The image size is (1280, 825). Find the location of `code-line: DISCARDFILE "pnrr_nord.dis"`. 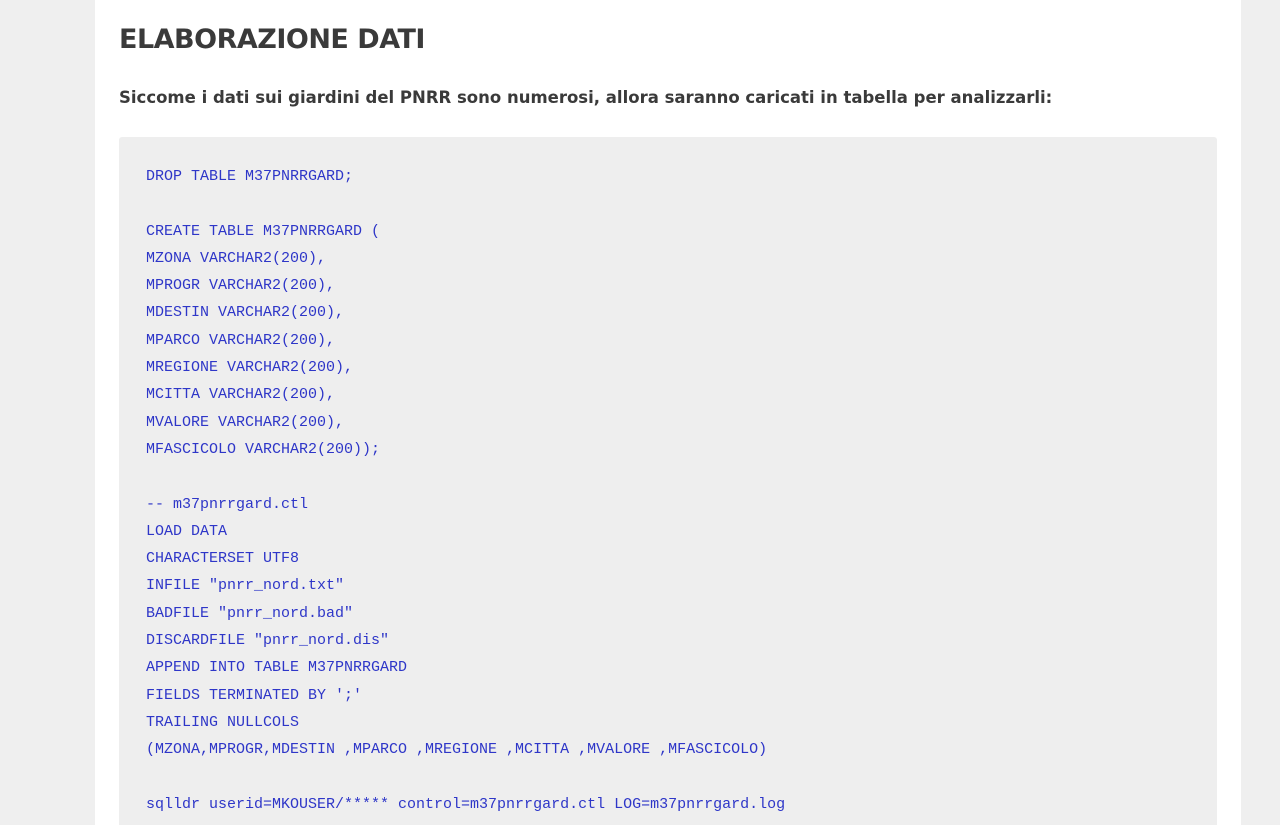

code-line: DISCARDFILE "pnrr_nord.dis" is located at coordinates (268, 641).